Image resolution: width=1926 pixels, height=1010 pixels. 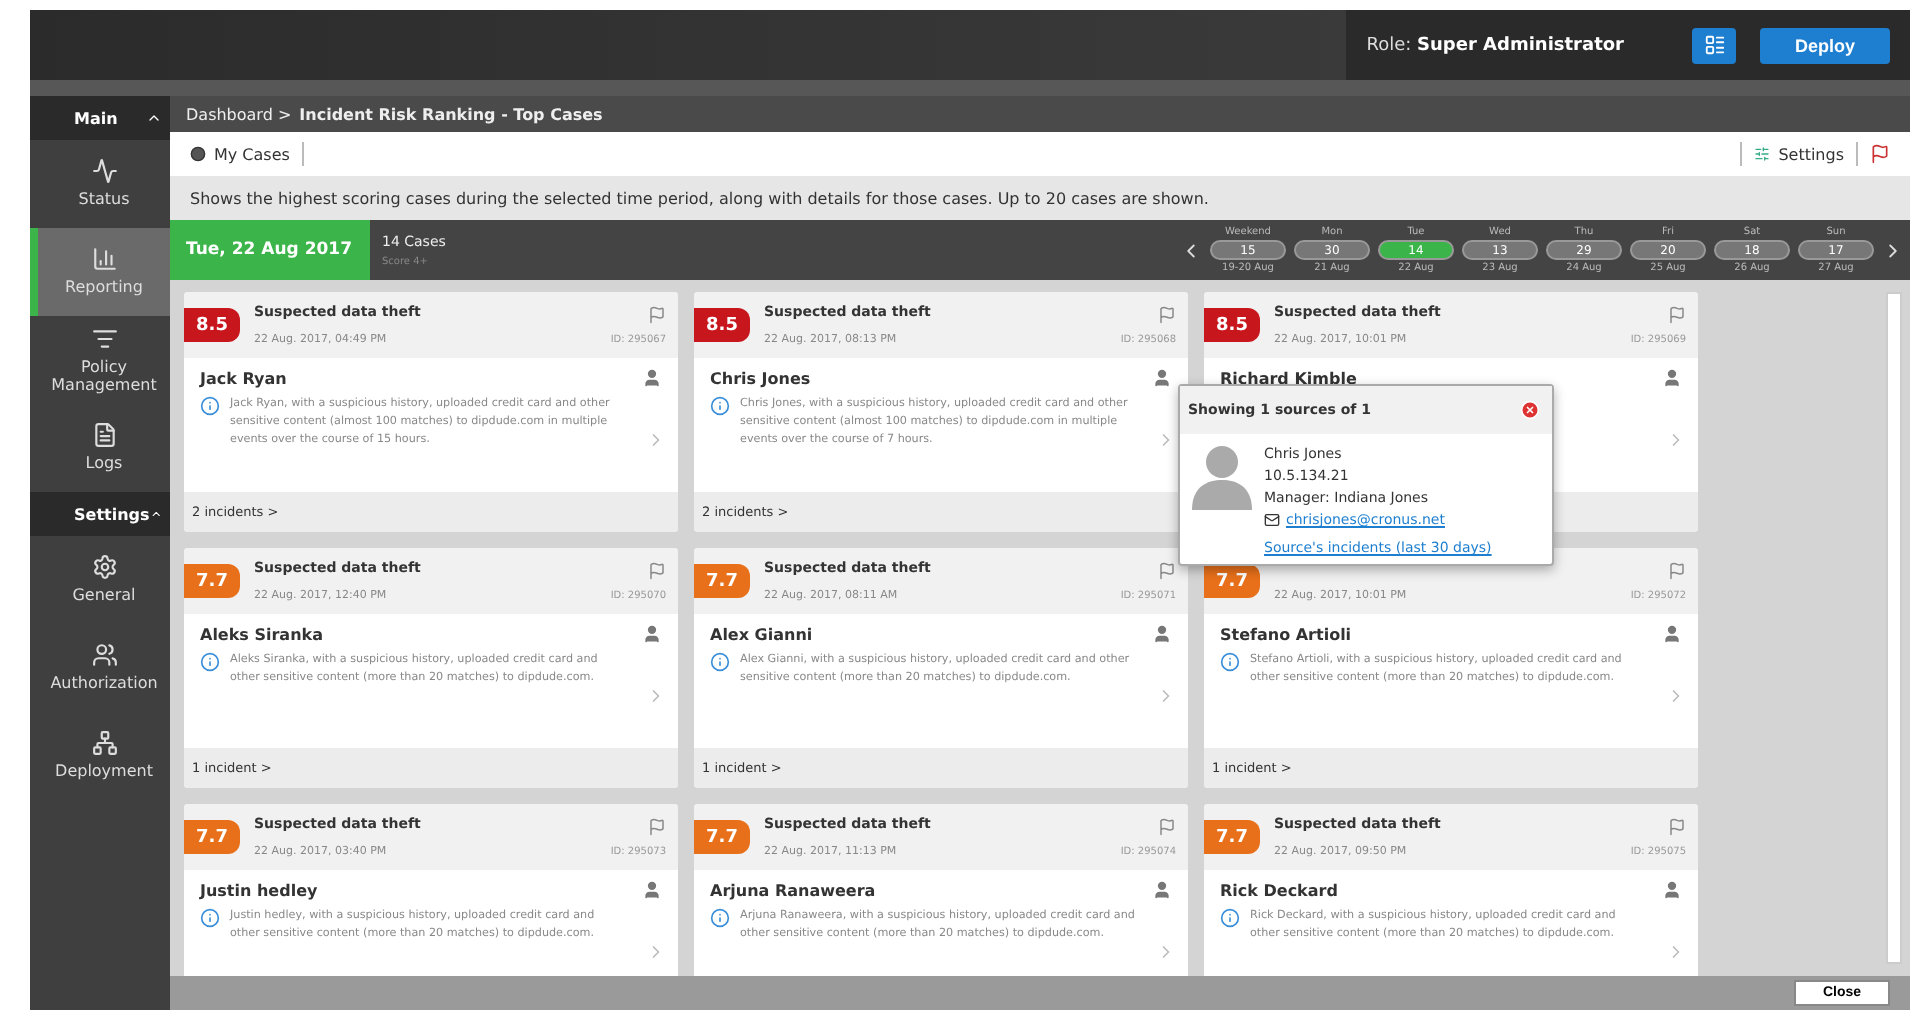 What do you see at coordinates (1279, 890) in the screenshot?
I see `person-name: Rick Deckard` at bounding box center [1279, 890].